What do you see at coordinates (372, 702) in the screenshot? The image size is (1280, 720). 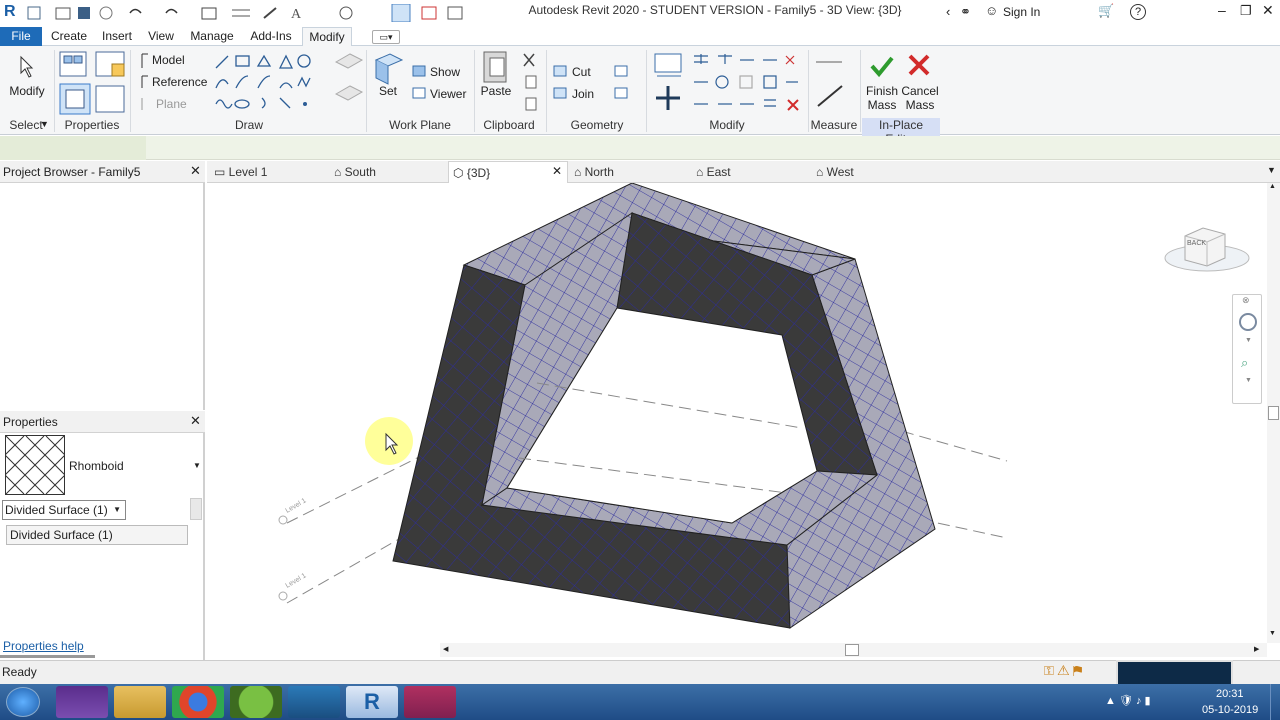 I see `taskbar-revit-icon: R` at bounding box center [372, 702].